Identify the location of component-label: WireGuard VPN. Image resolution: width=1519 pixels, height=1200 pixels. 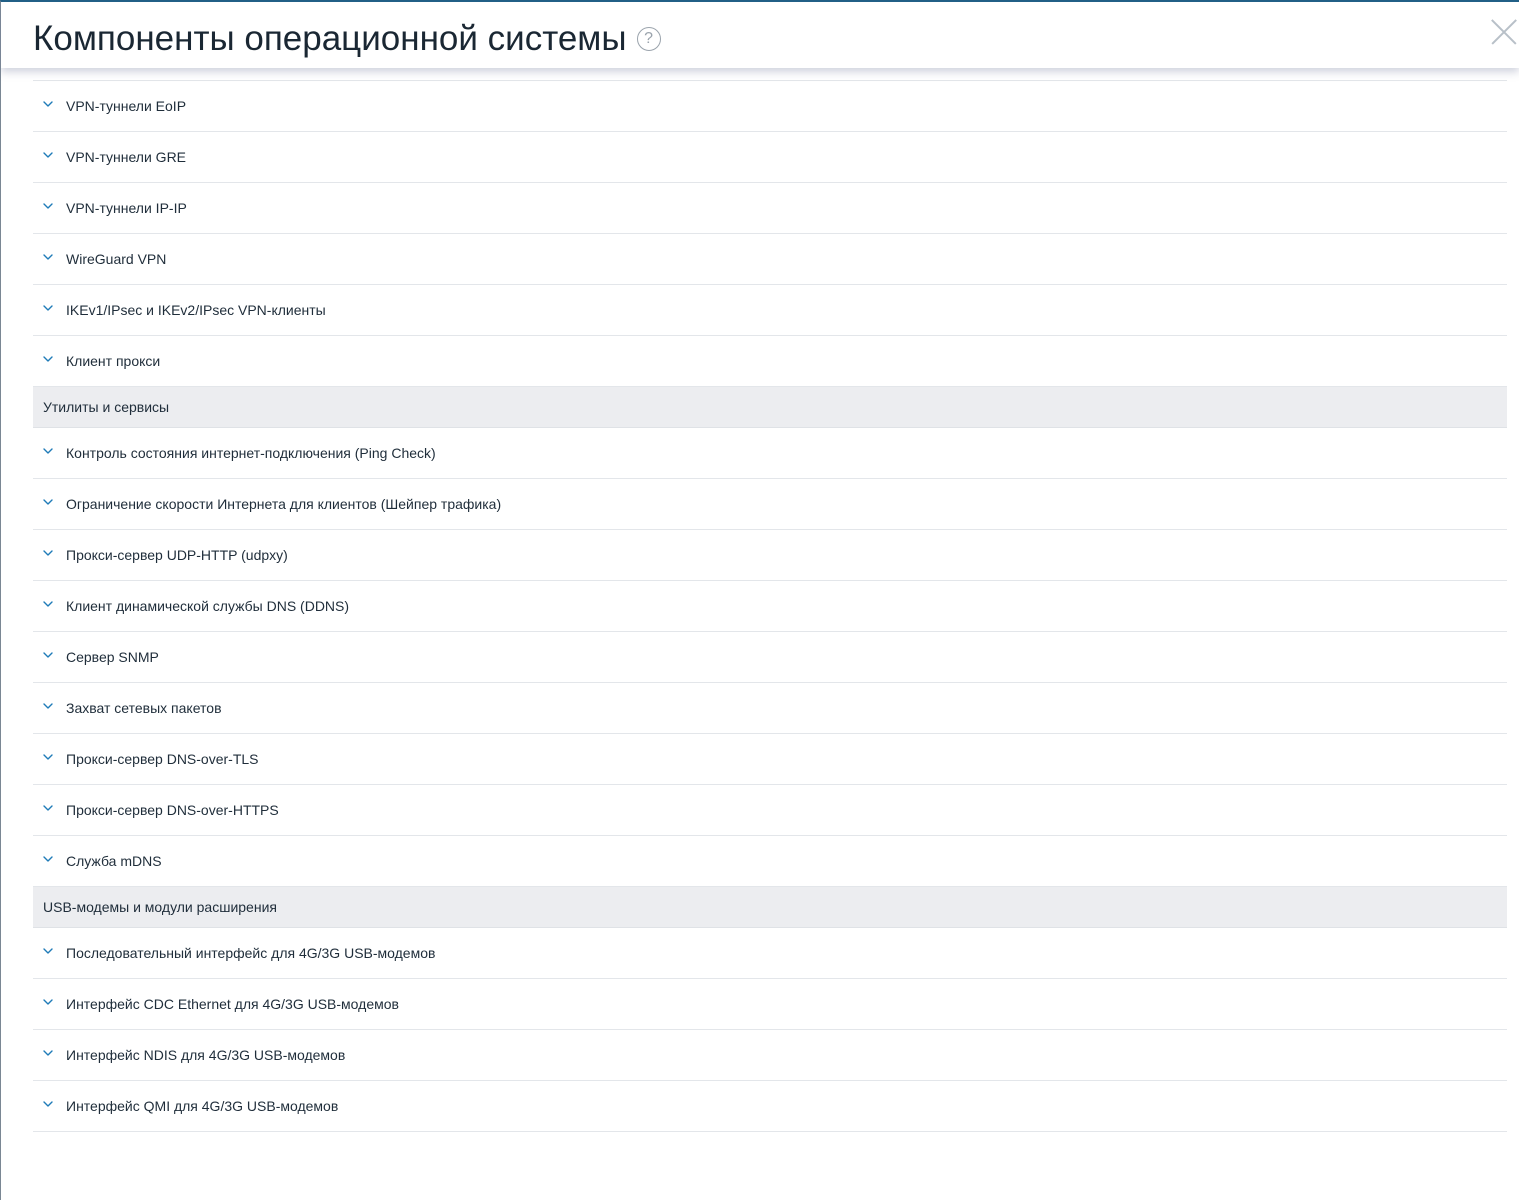
(116, 259).